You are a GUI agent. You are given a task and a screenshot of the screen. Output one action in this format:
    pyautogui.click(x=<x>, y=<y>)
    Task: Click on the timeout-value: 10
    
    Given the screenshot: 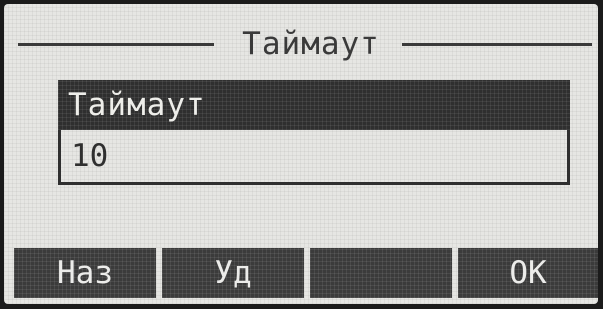 What is the action you would take?
    pyautogui.click(x=90, y=156)
    